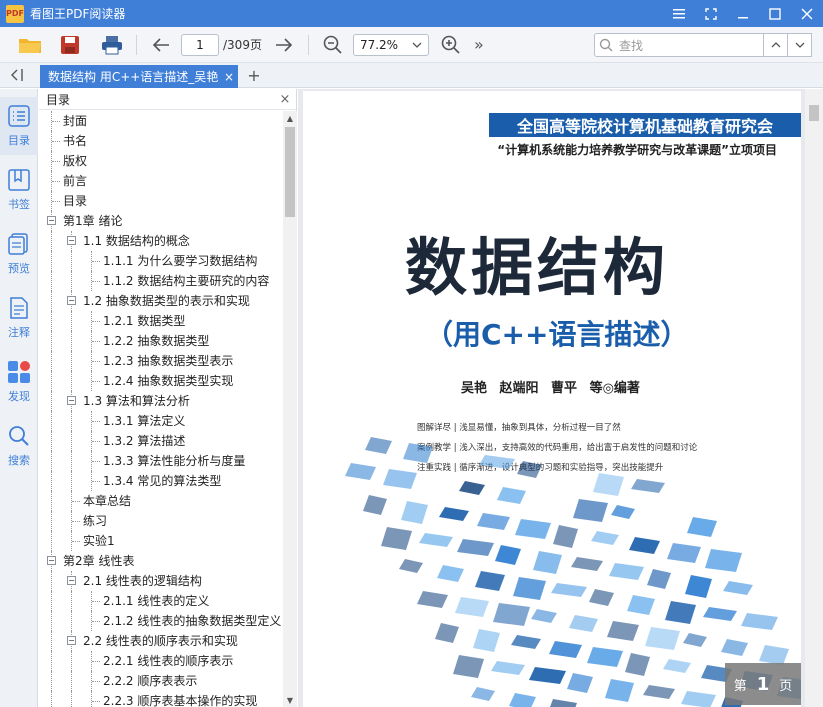  I want to click on toc-close-button: ×, so click(285, 99).